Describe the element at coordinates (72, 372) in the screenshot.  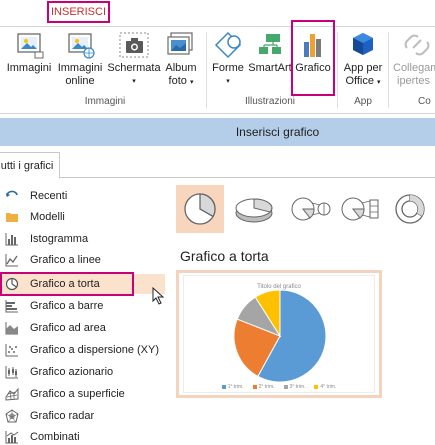
I see `chart-type-label: Grafico azionario` at that location.